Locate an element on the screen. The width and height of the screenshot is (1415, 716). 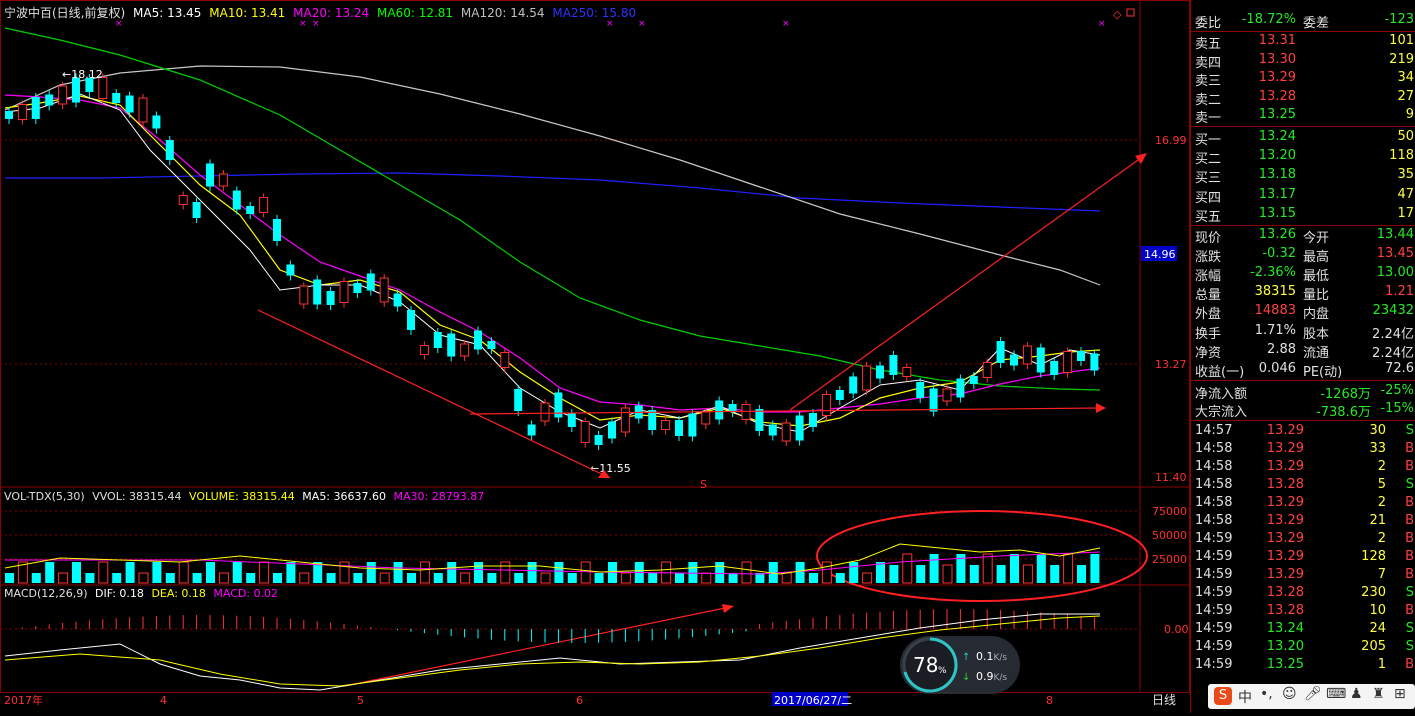
buy-level-row: 买四 13.17 47 is located at coordinates (1303, 196).